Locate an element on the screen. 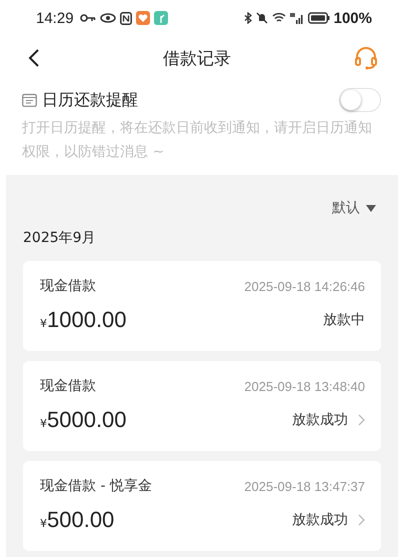  loan-record-card: 现金借款 - 悦享金 2025-09-18 13:47:37 ¥500.00 放款成功 is located at coordinates (202, 506).